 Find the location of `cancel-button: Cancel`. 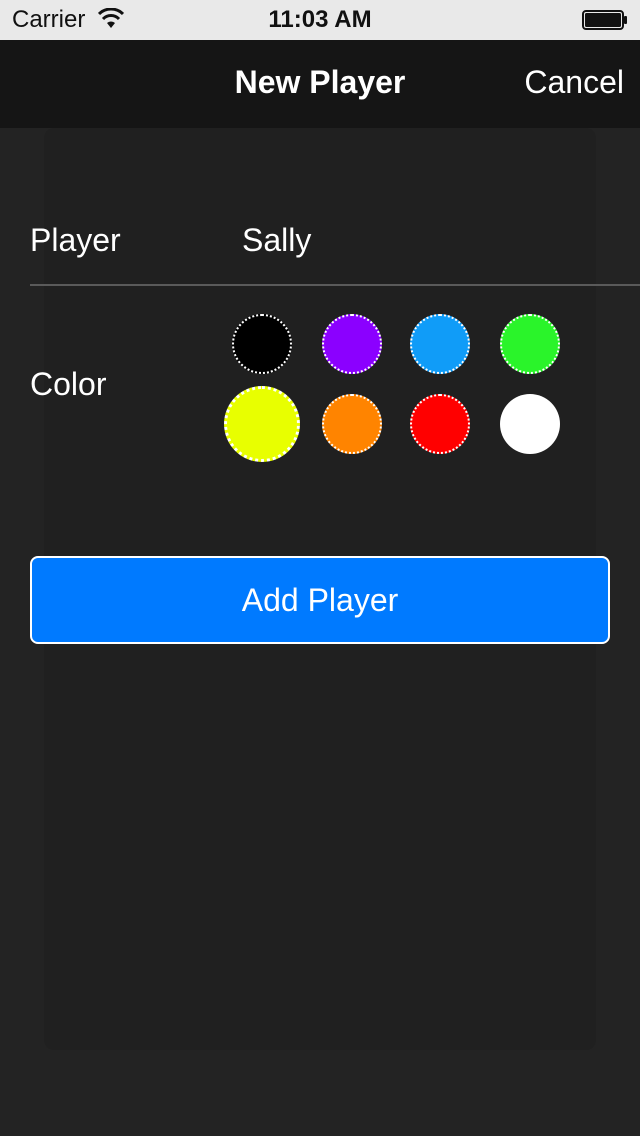

cancel-button: Cancel is located at coordinates (574, 82).